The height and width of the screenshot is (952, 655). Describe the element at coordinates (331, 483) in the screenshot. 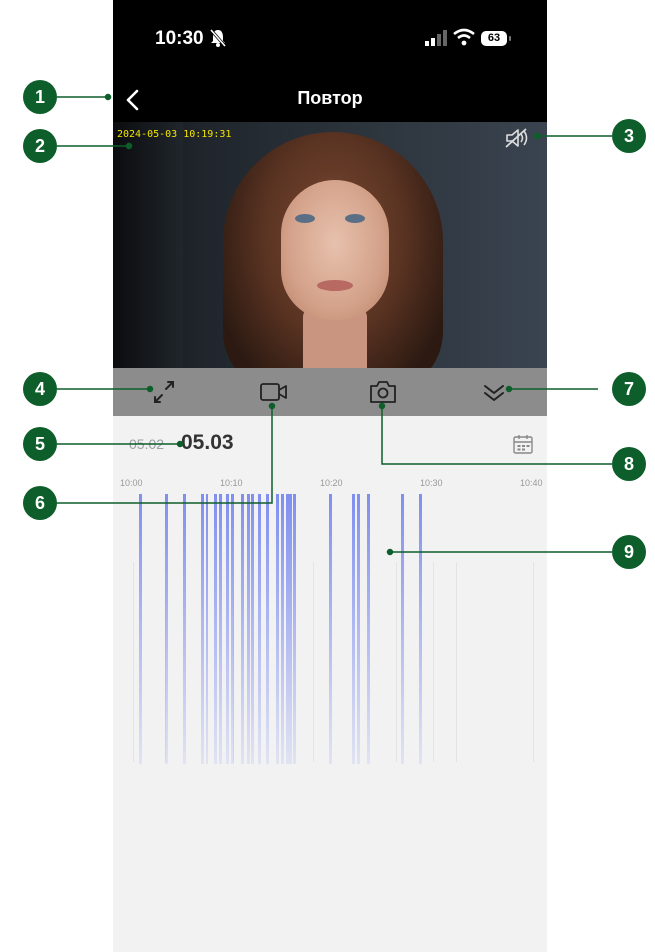

I see `time-tick-label: 10:20` at that location.